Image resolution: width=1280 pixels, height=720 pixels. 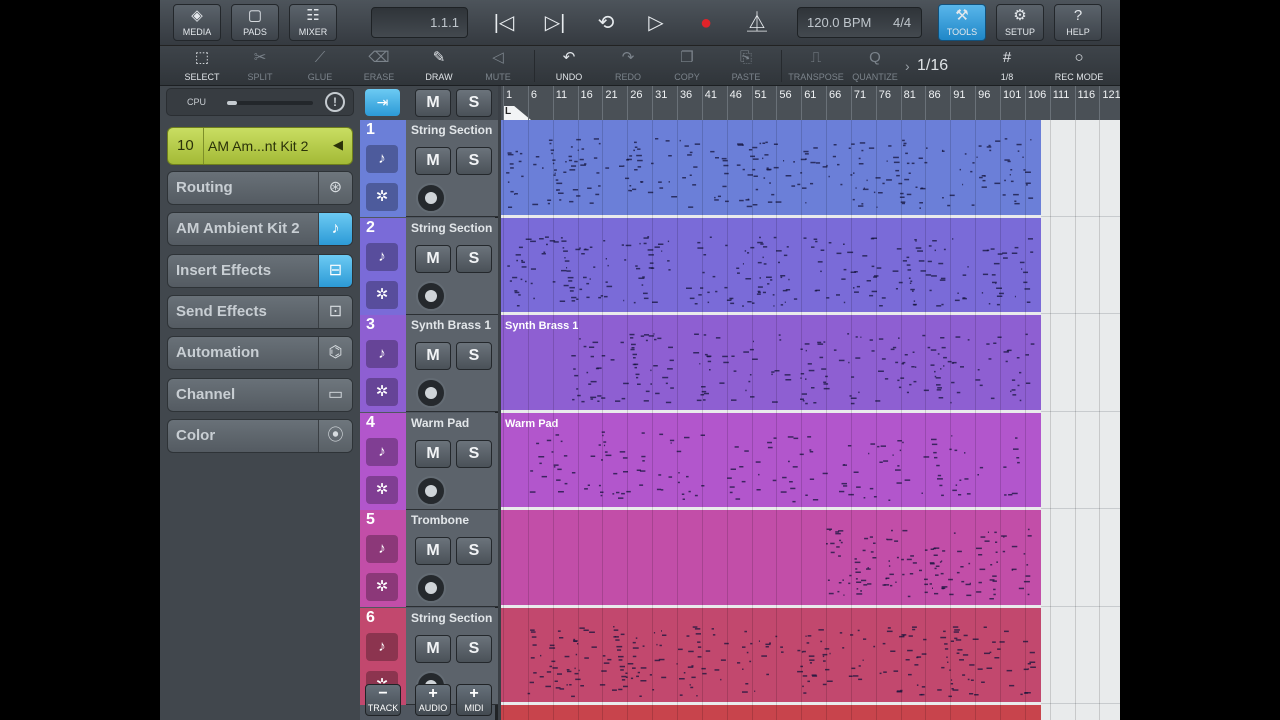 What do you see at coordinates (313, 22) in the screenshot?
I see `mixer-button: ☷ MIXER` at bounding box center [313, 22].